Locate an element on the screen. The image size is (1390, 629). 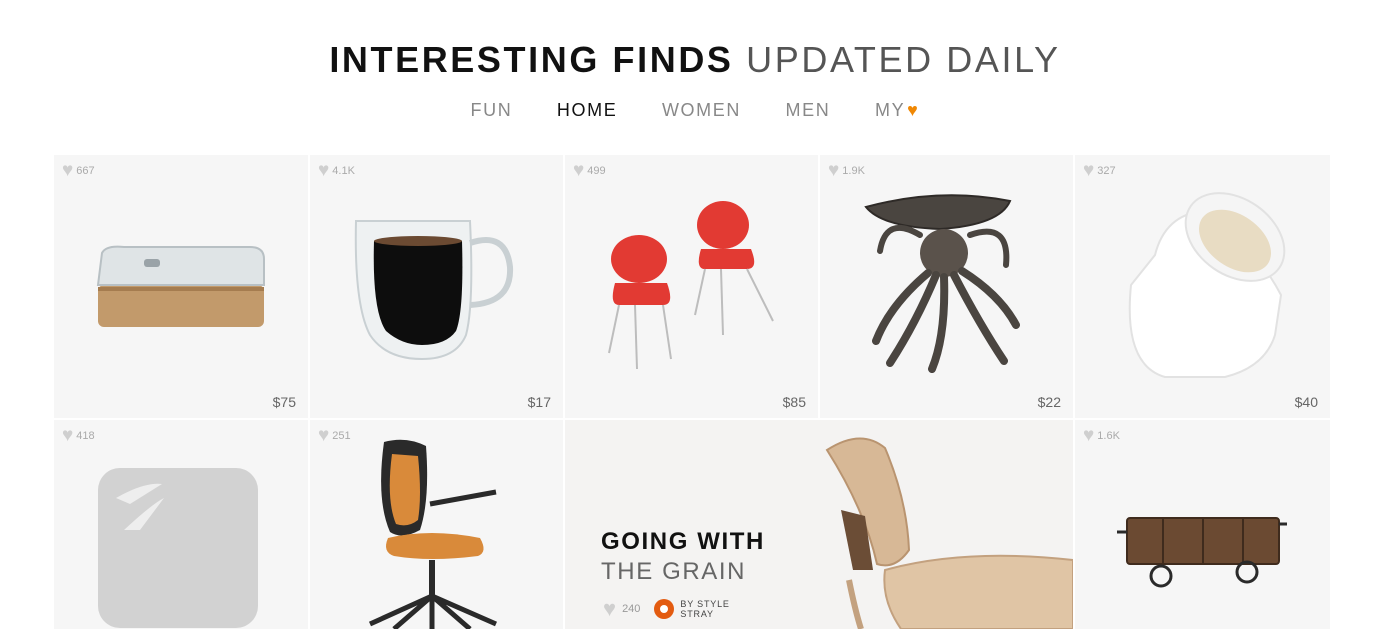
likes-counter: ♥ 418 is located at coordinates (78, 435).